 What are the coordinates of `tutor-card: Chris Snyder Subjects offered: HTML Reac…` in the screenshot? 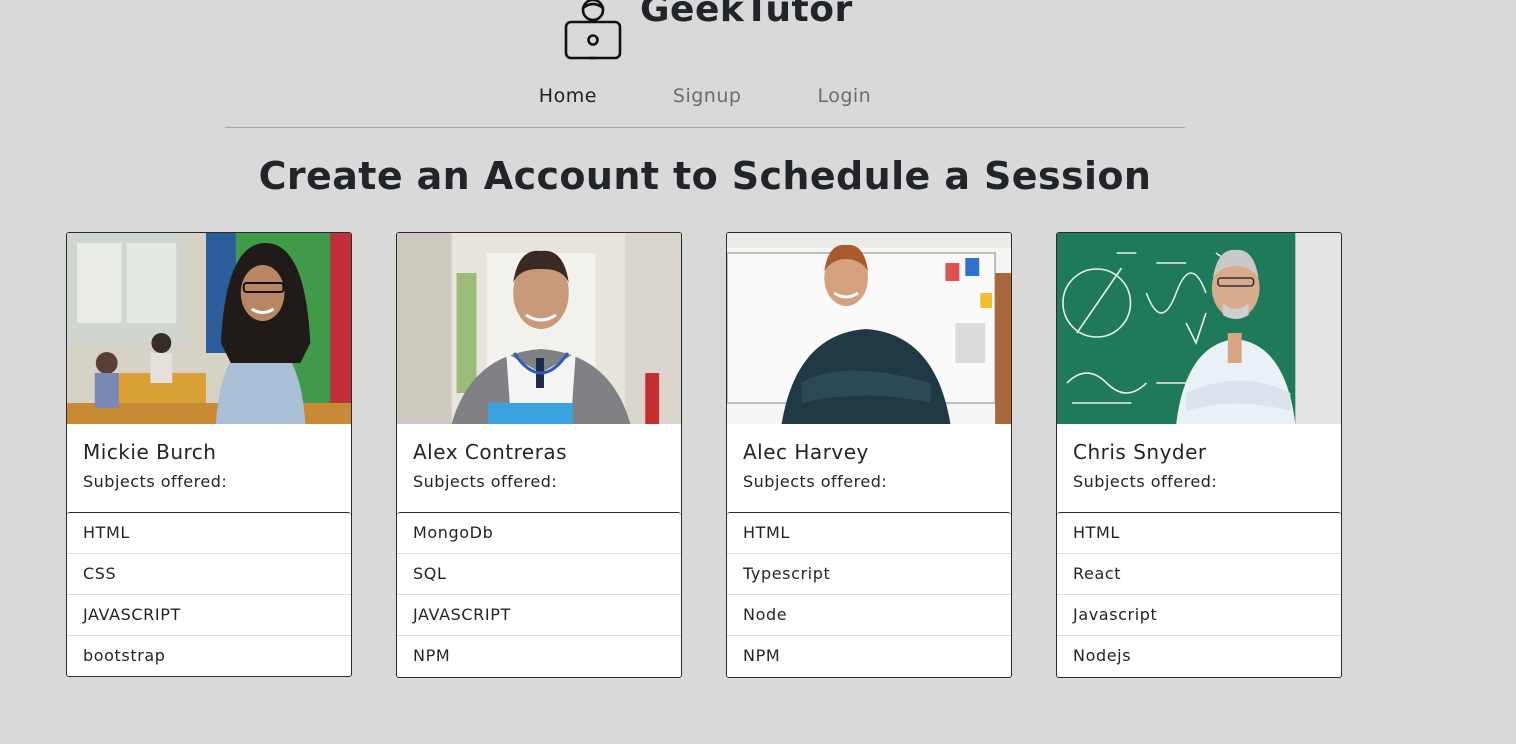 It's located at (1199, 455).